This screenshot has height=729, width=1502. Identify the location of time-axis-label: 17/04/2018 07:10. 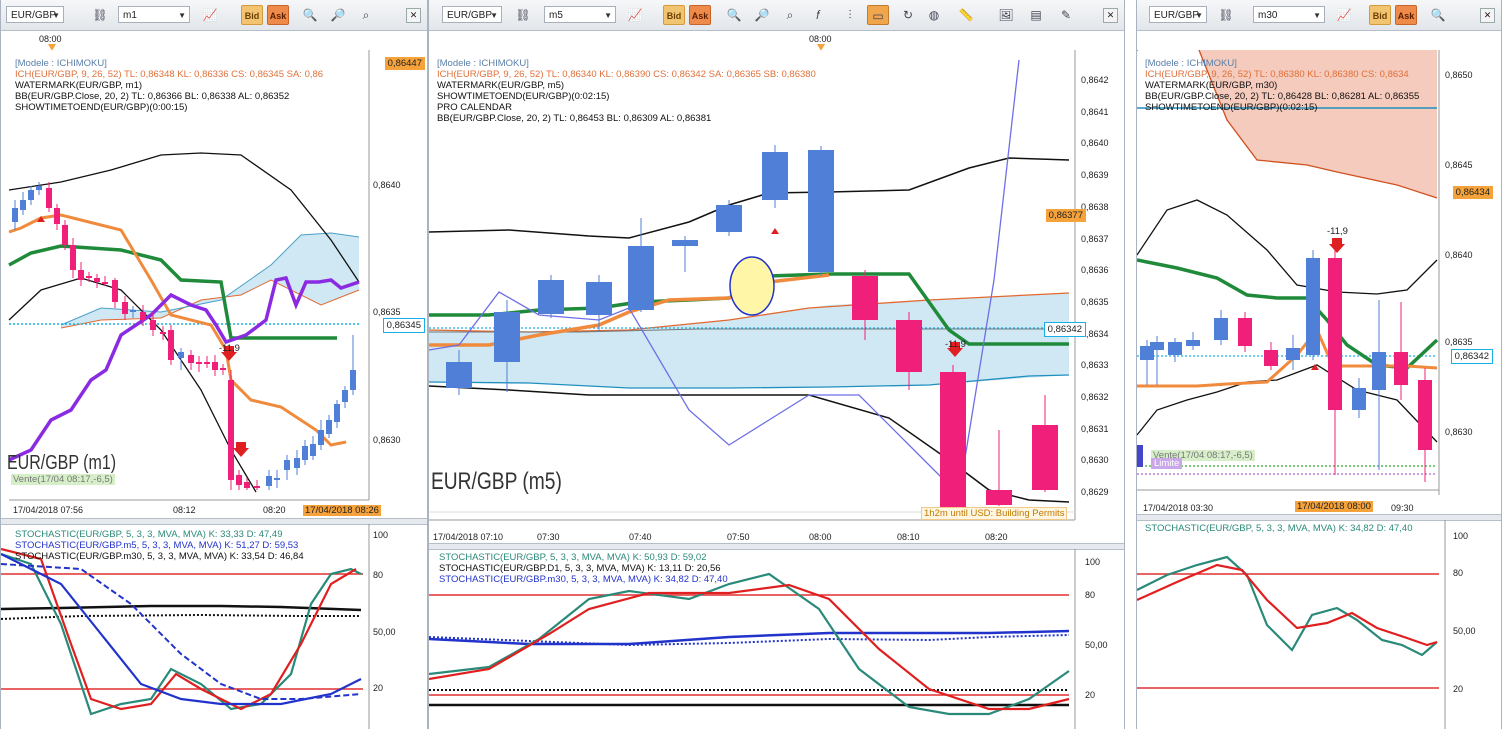
(468, 537).